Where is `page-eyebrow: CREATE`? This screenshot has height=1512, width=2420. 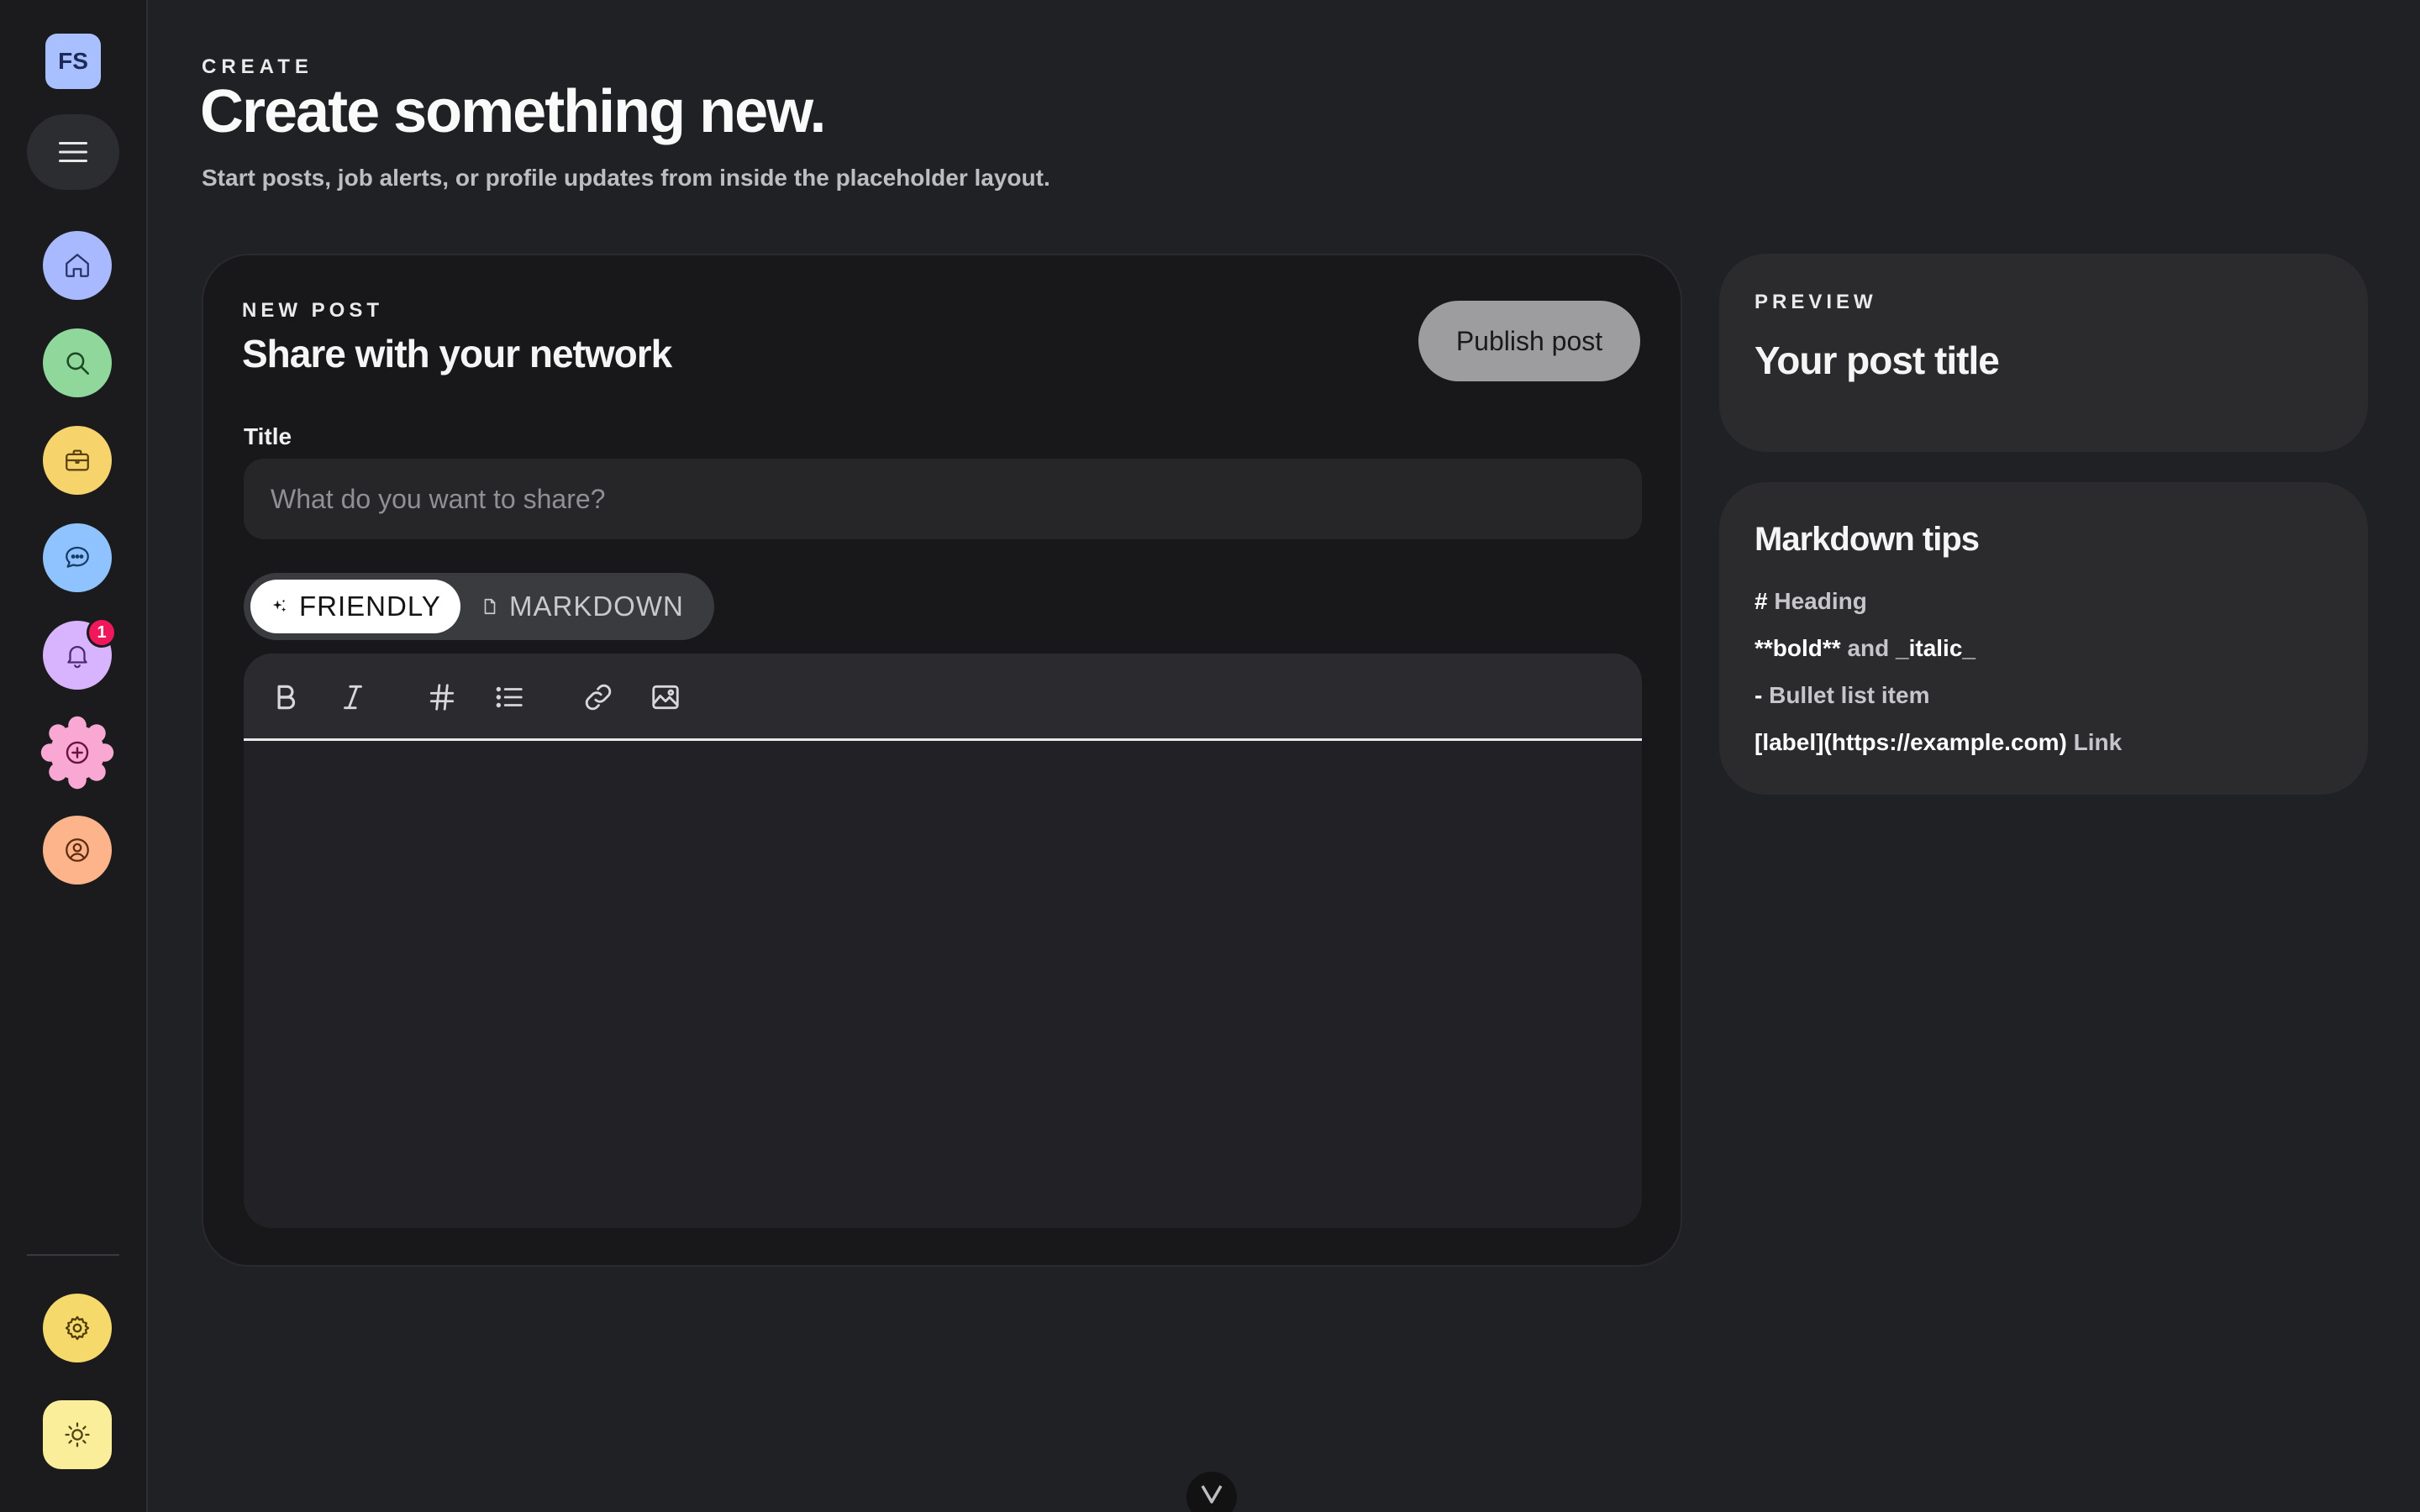
page-eyebrow: CREATE is located at coordinates (257, 66).